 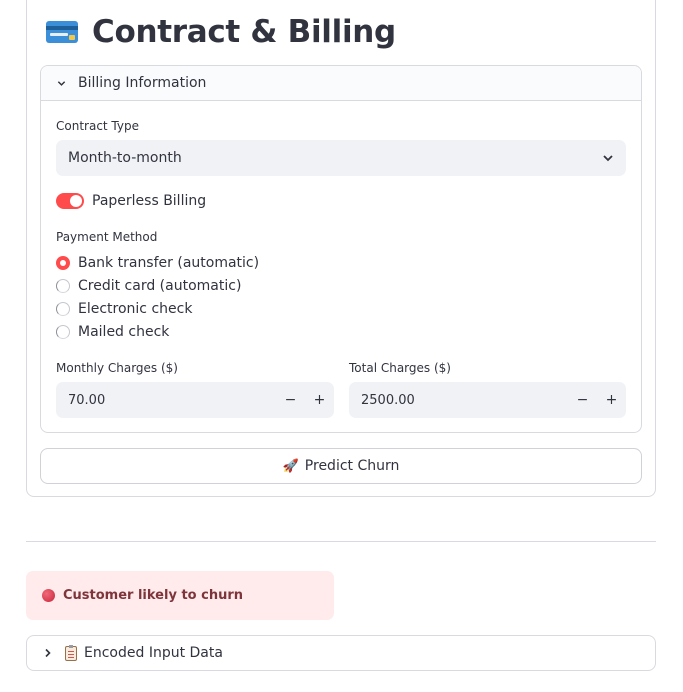 What do you see at coordinates (582, 400) in the screenshot?
I see `total-charges-decrement-button: −` at bounding box center [582, 400].